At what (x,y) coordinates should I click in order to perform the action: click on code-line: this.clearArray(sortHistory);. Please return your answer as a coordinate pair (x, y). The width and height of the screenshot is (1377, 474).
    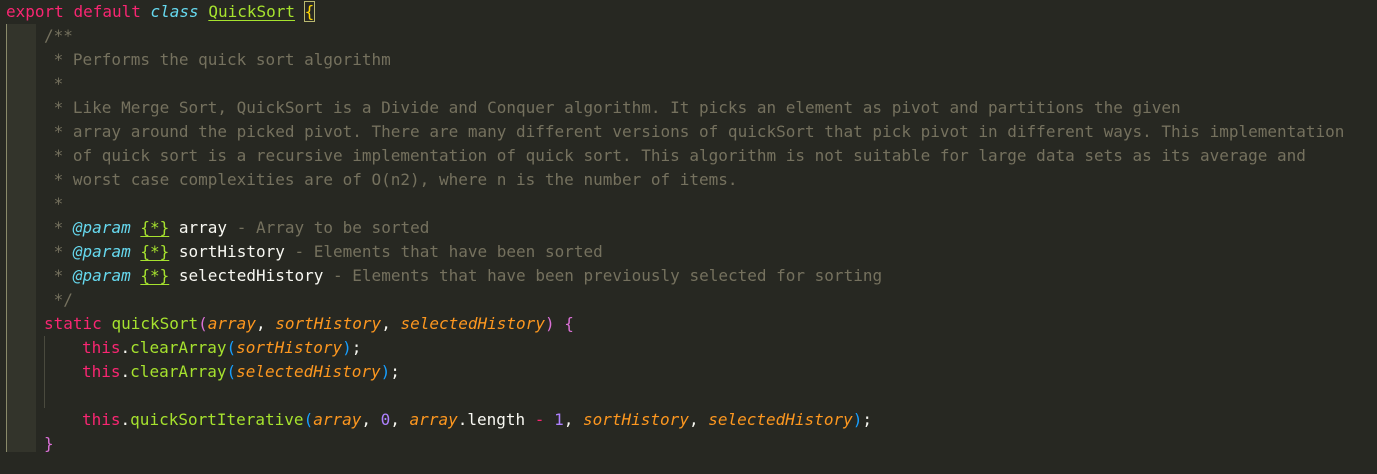
    Looking at the image, I should click on (222, 347).